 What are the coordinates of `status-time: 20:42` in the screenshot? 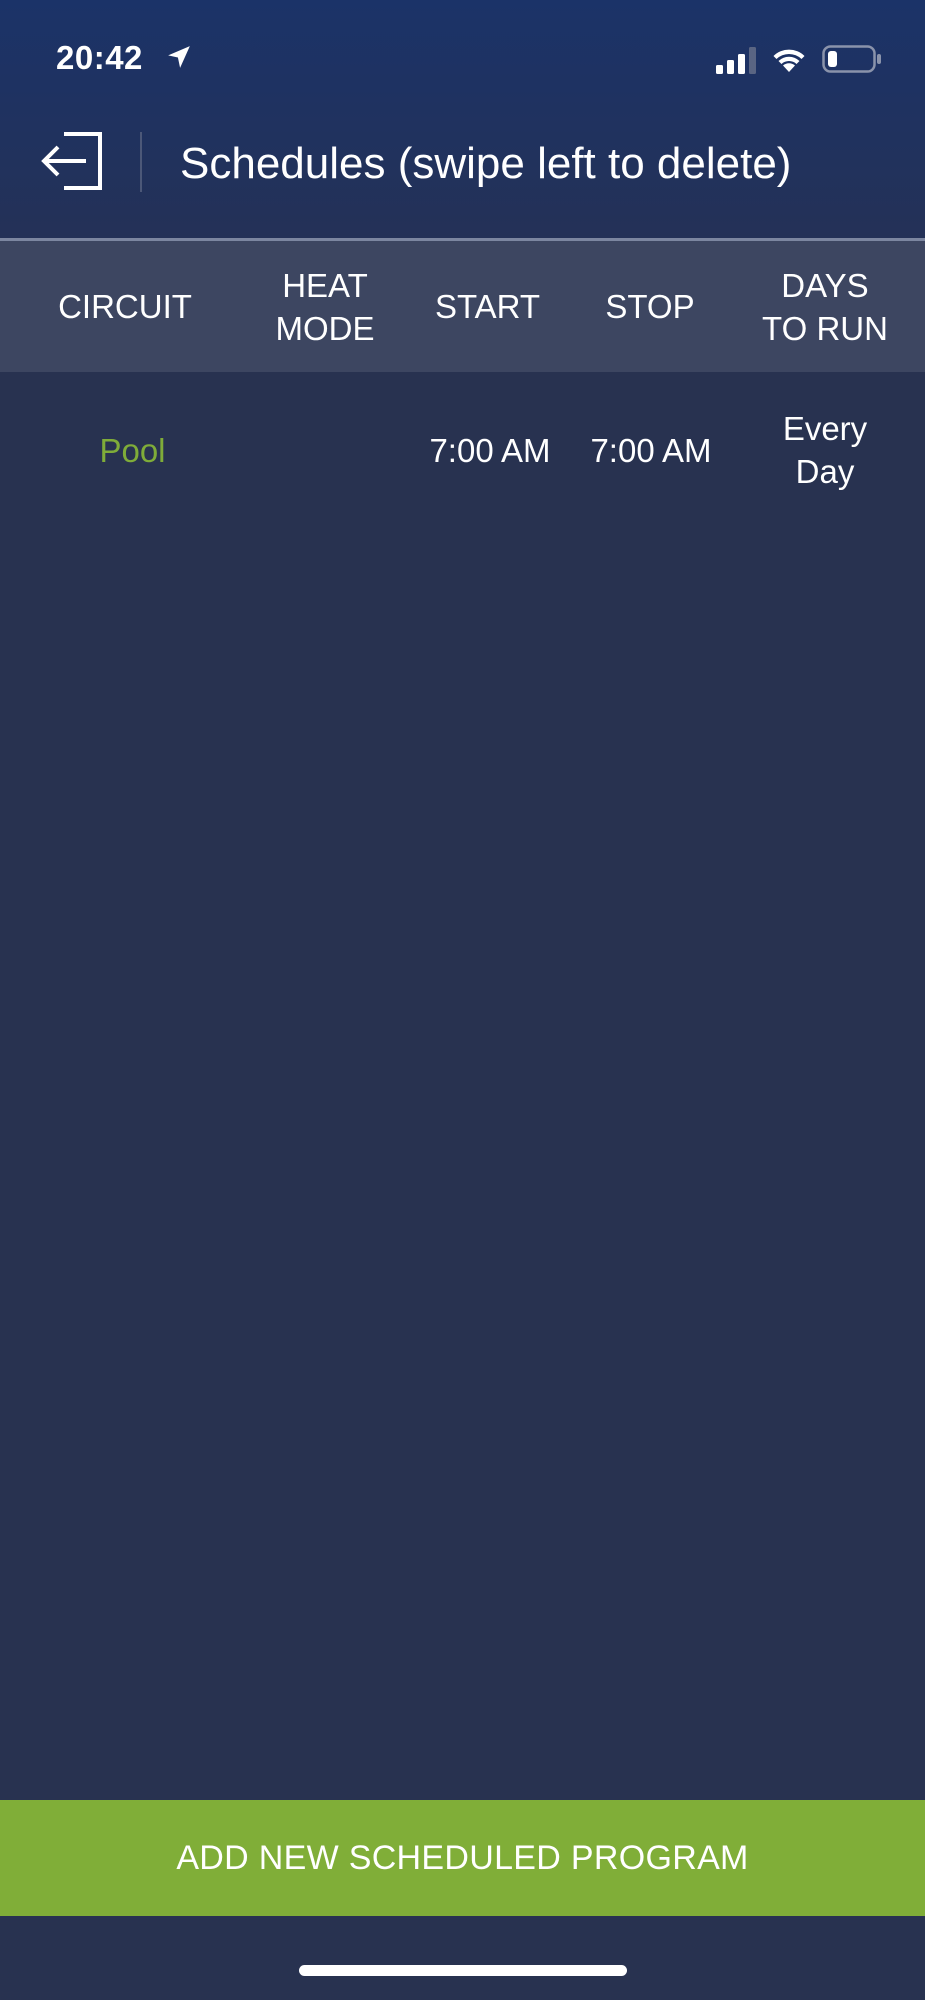 It's located at (99, 57).